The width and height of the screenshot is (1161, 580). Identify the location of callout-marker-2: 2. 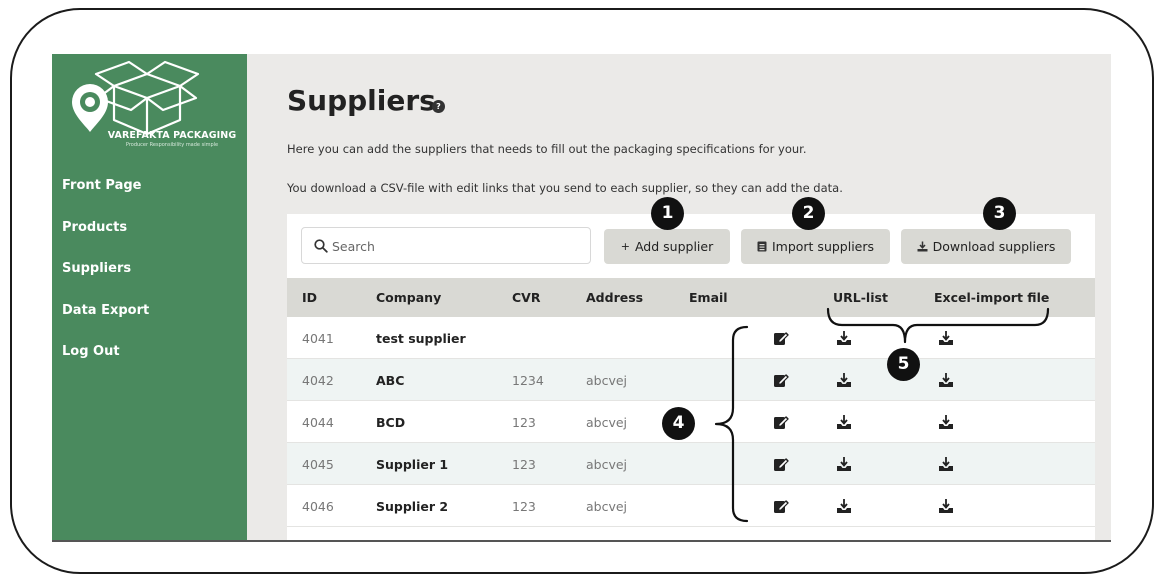
(808, 213).